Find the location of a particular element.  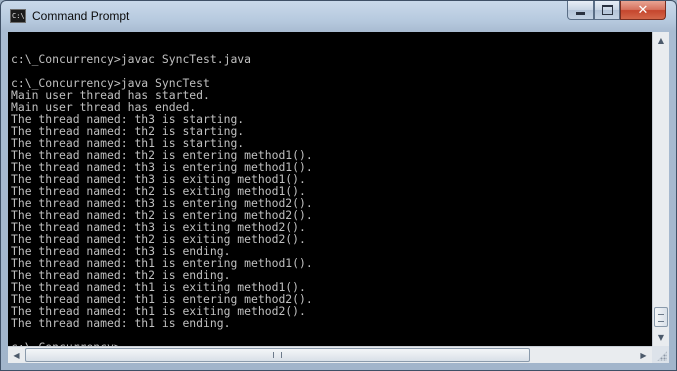

close-icon: ✕ is located at coordinates (643, 10).